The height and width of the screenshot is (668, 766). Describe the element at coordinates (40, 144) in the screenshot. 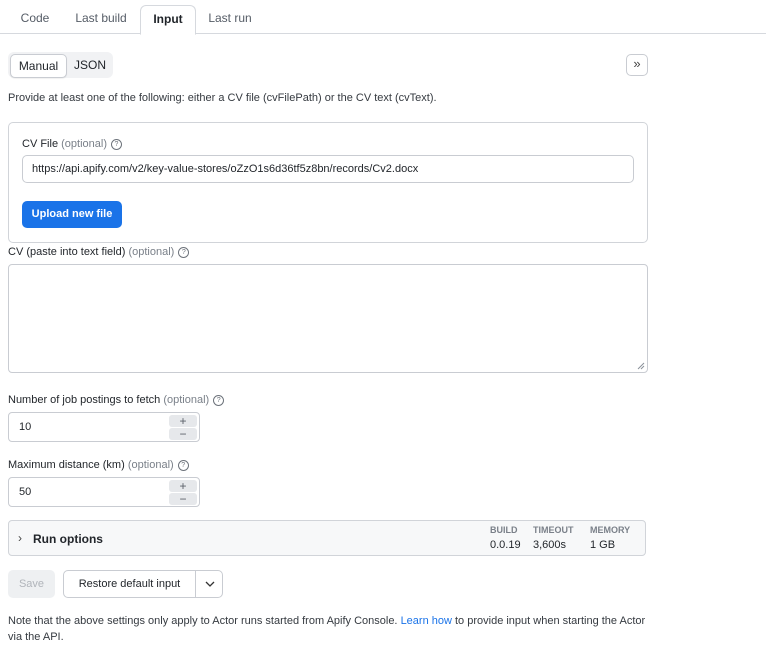

I see `cv-file-label-text: CV File` at that location.